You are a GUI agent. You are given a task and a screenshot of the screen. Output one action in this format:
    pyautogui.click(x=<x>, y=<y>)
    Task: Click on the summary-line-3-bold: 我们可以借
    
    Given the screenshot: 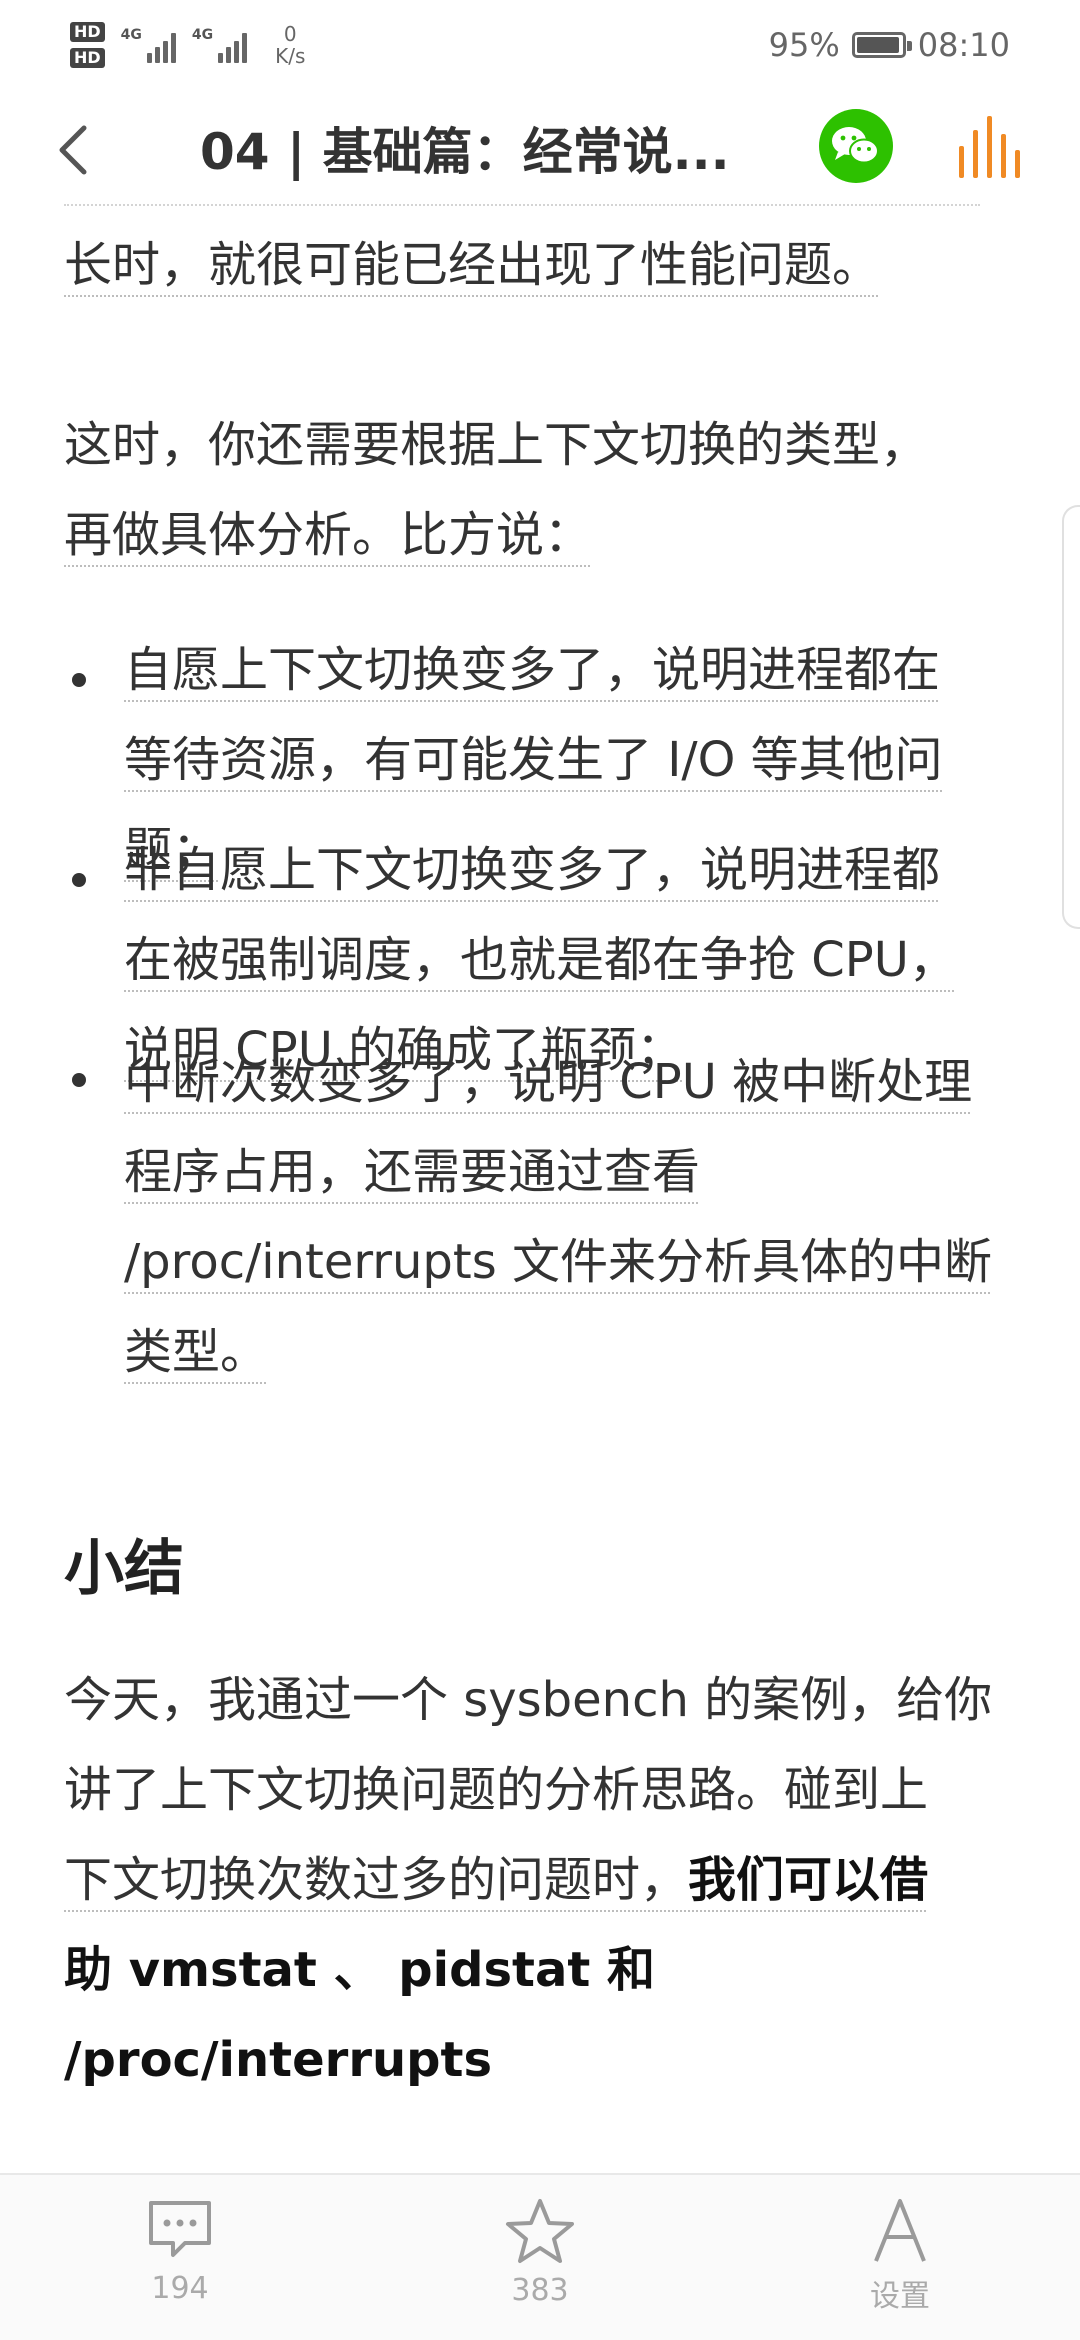 What is the action you would take?
    pyautogui.click(x=808, y=1880)
    